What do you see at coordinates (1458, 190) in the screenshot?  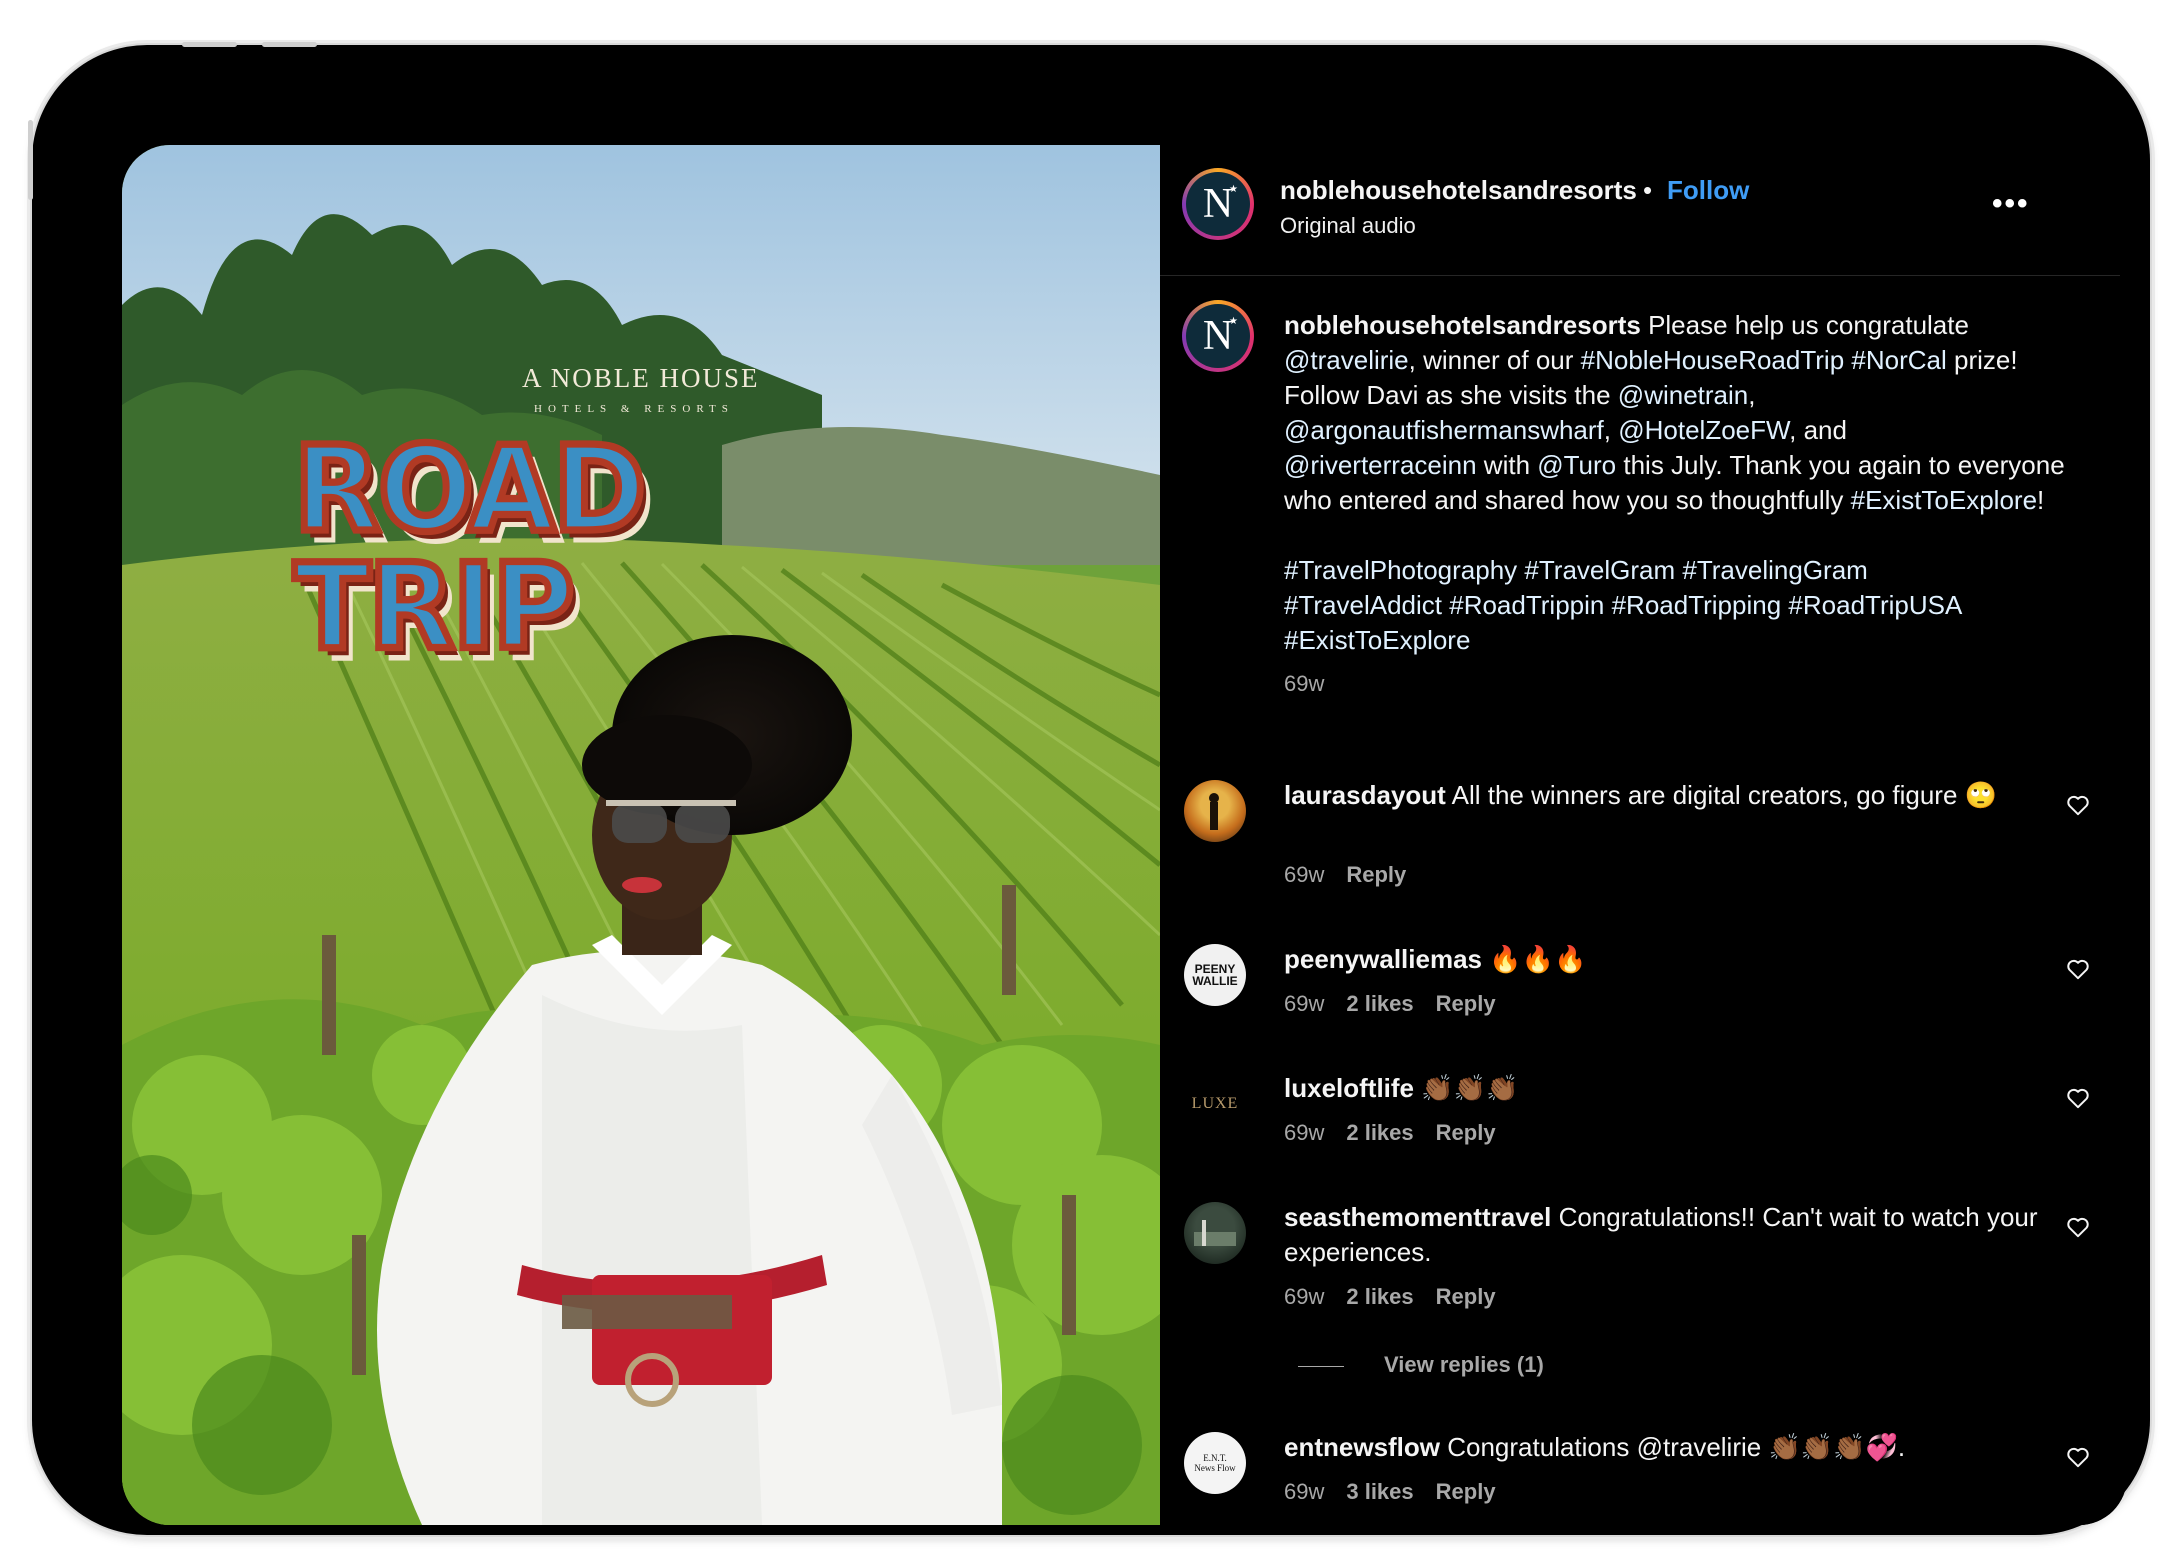 I see `account-username: noblehousehotelsandresorts` at bounding box center [1458, 190].